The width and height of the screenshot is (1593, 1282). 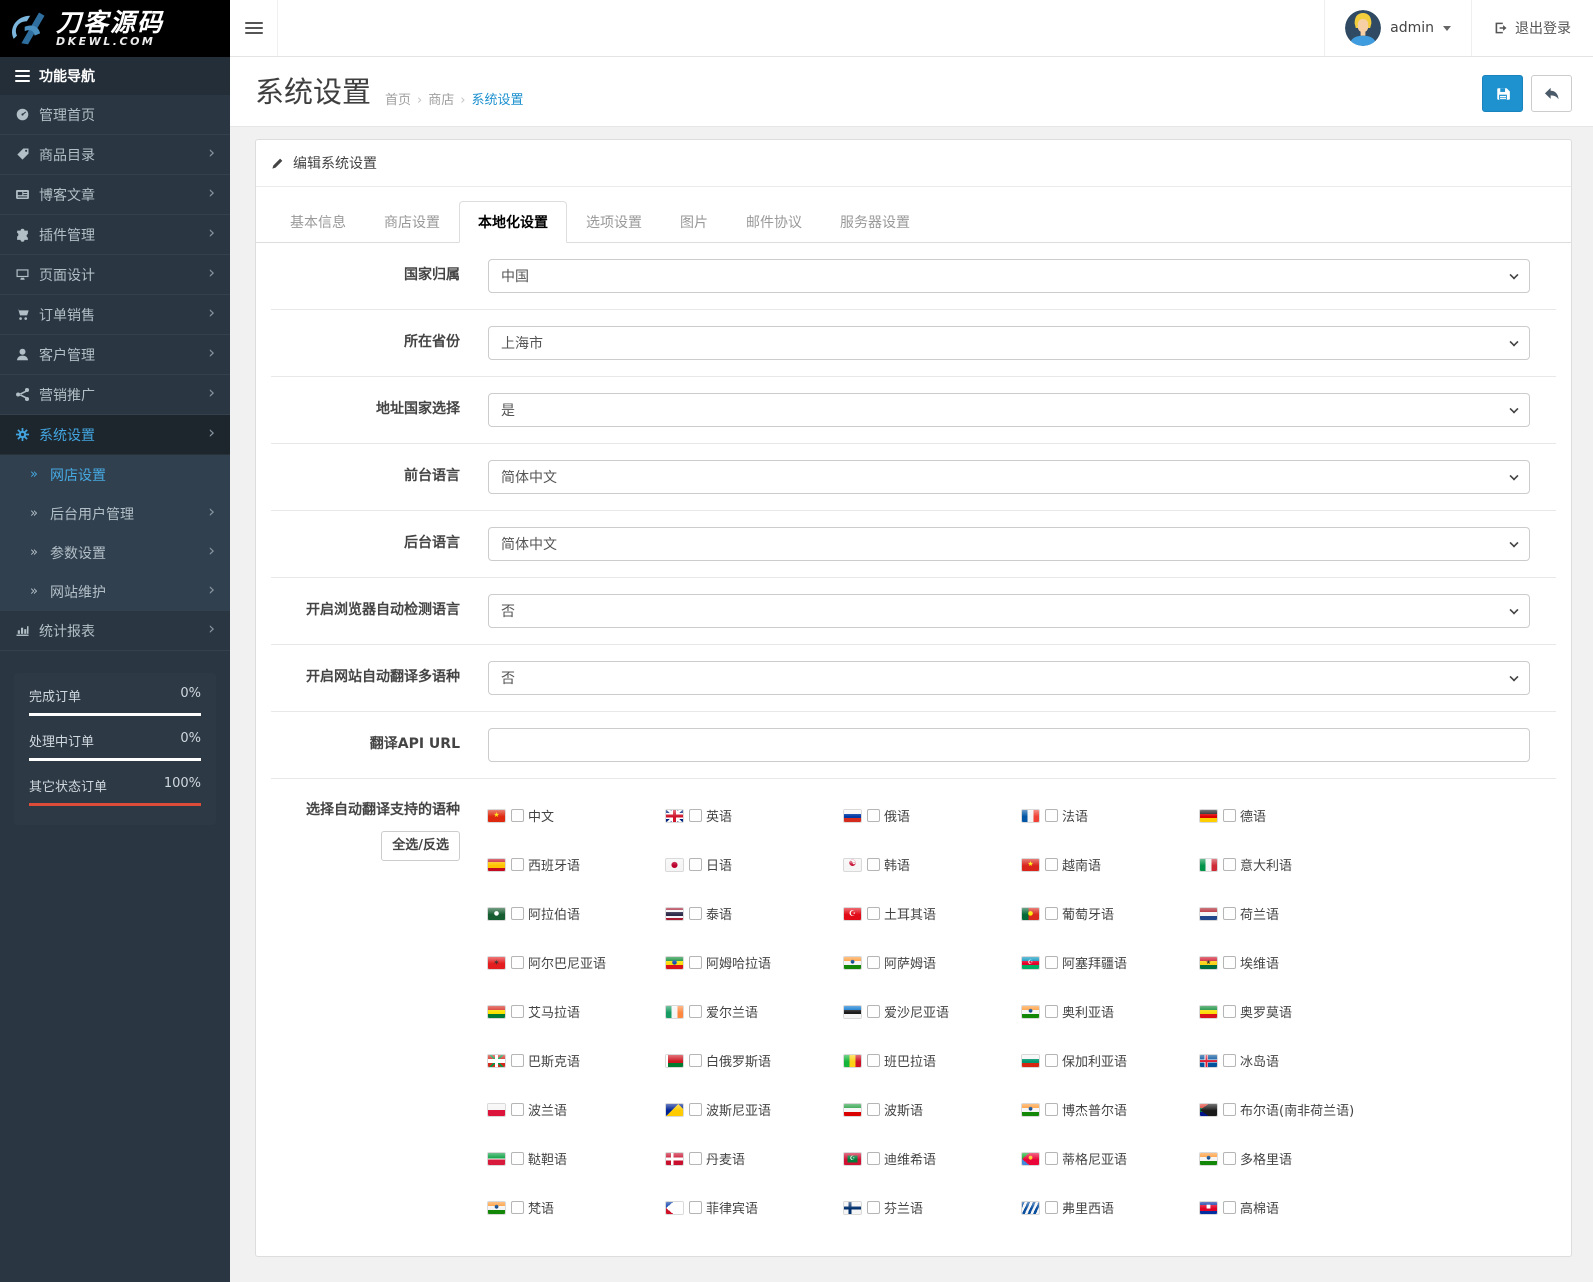 What do you see at coordinates (412, 222) in the screenshot?
I see `tab-store: 商店设置` at bounding box center [412, 222].